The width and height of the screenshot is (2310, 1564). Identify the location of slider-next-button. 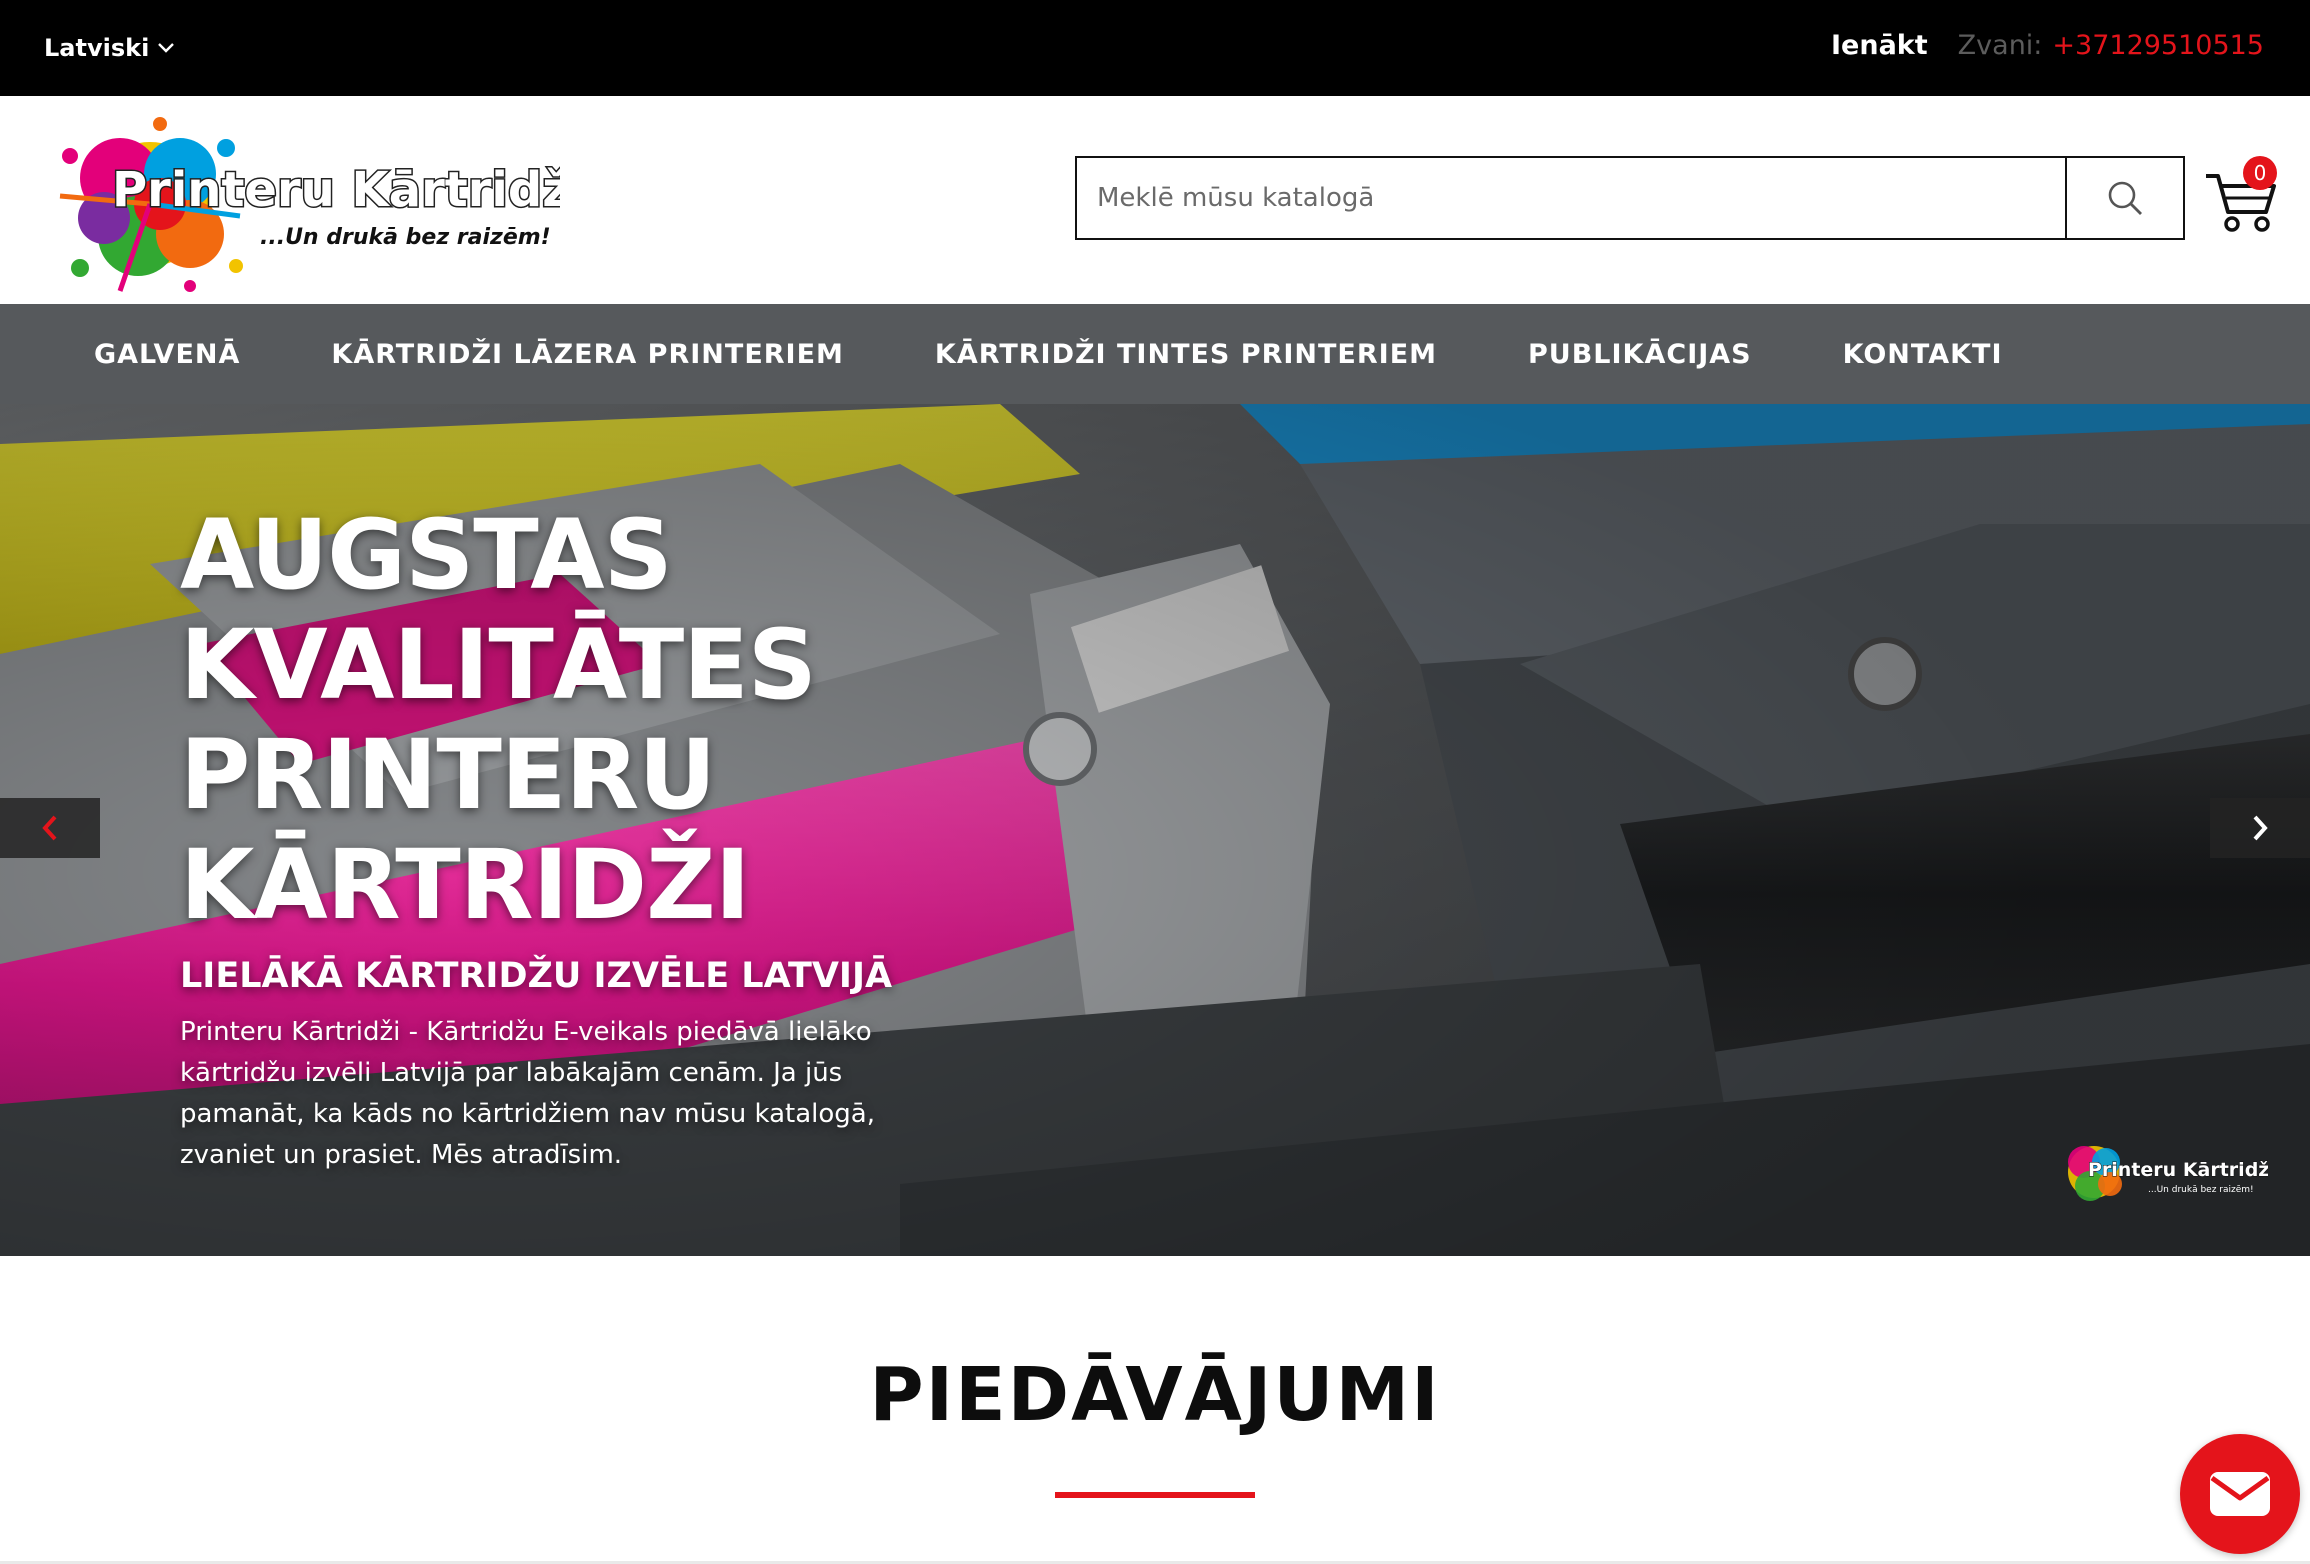
(2260, 828).